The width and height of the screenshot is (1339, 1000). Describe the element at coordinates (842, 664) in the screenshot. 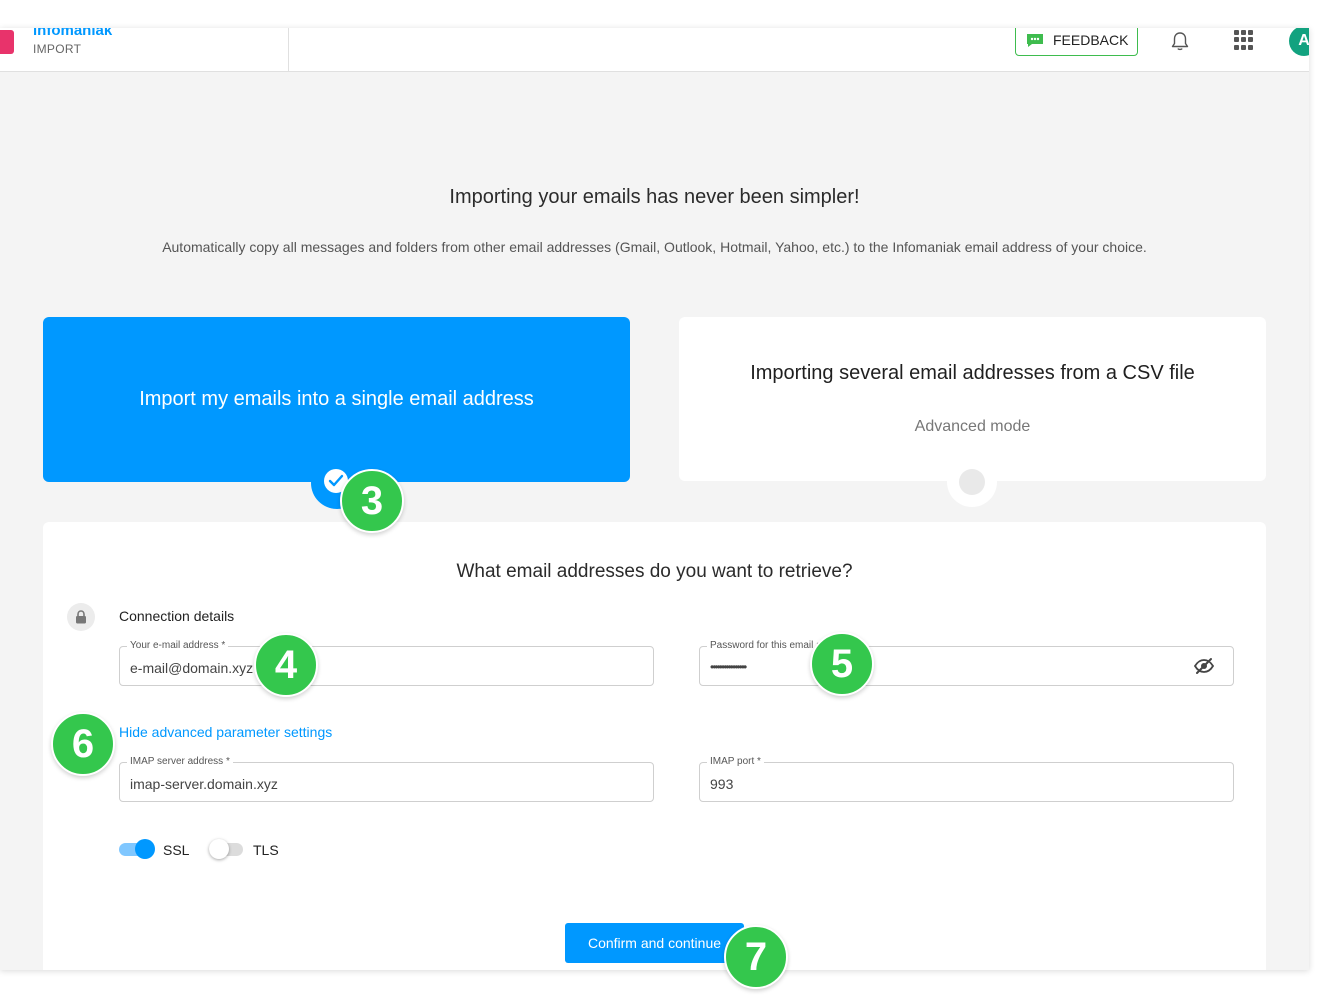

I see `step-badge: 5` at that location.